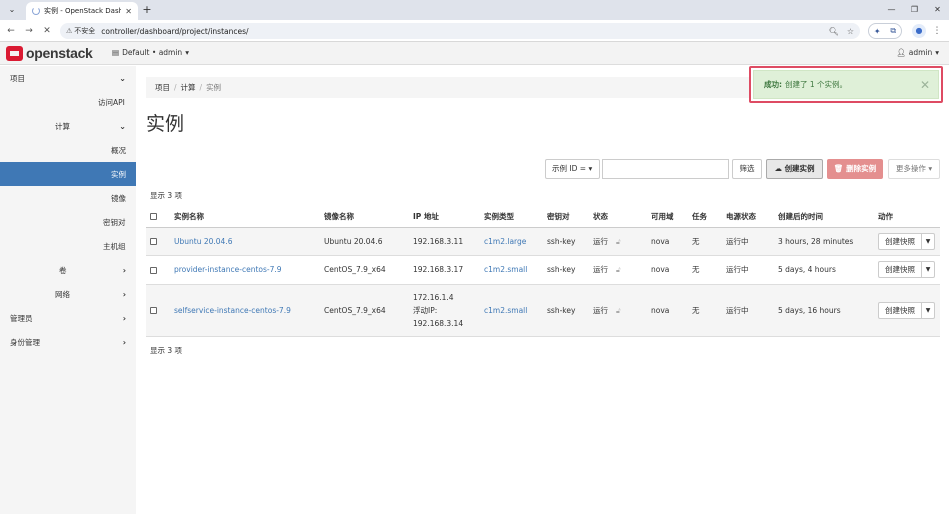 This screenshot has width=949, height=514. Describe the element at coordinates (891, 10) in the screenshot. I see `minimize-icon: —` at that location.